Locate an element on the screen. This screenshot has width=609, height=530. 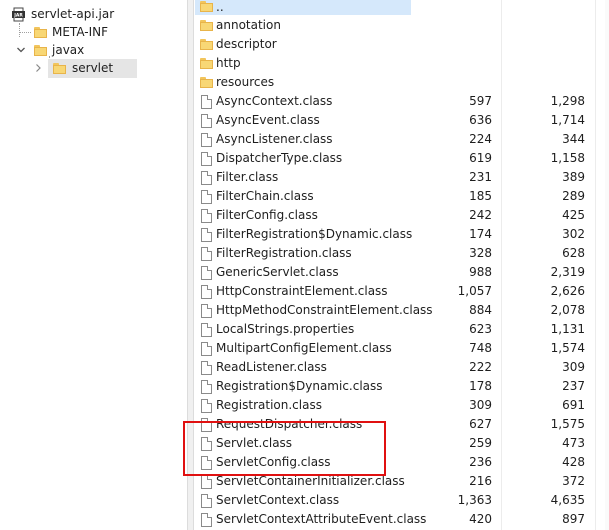
list-item-file: Filter.class 231 389 is located at coordinates (402, 177).